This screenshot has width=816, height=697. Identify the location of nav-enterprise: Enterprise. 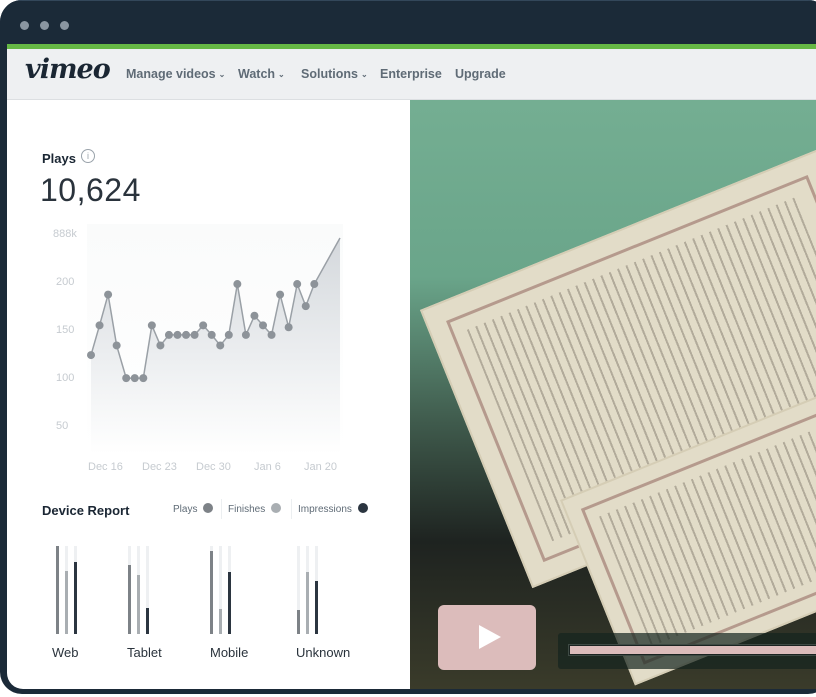
(411, 74).